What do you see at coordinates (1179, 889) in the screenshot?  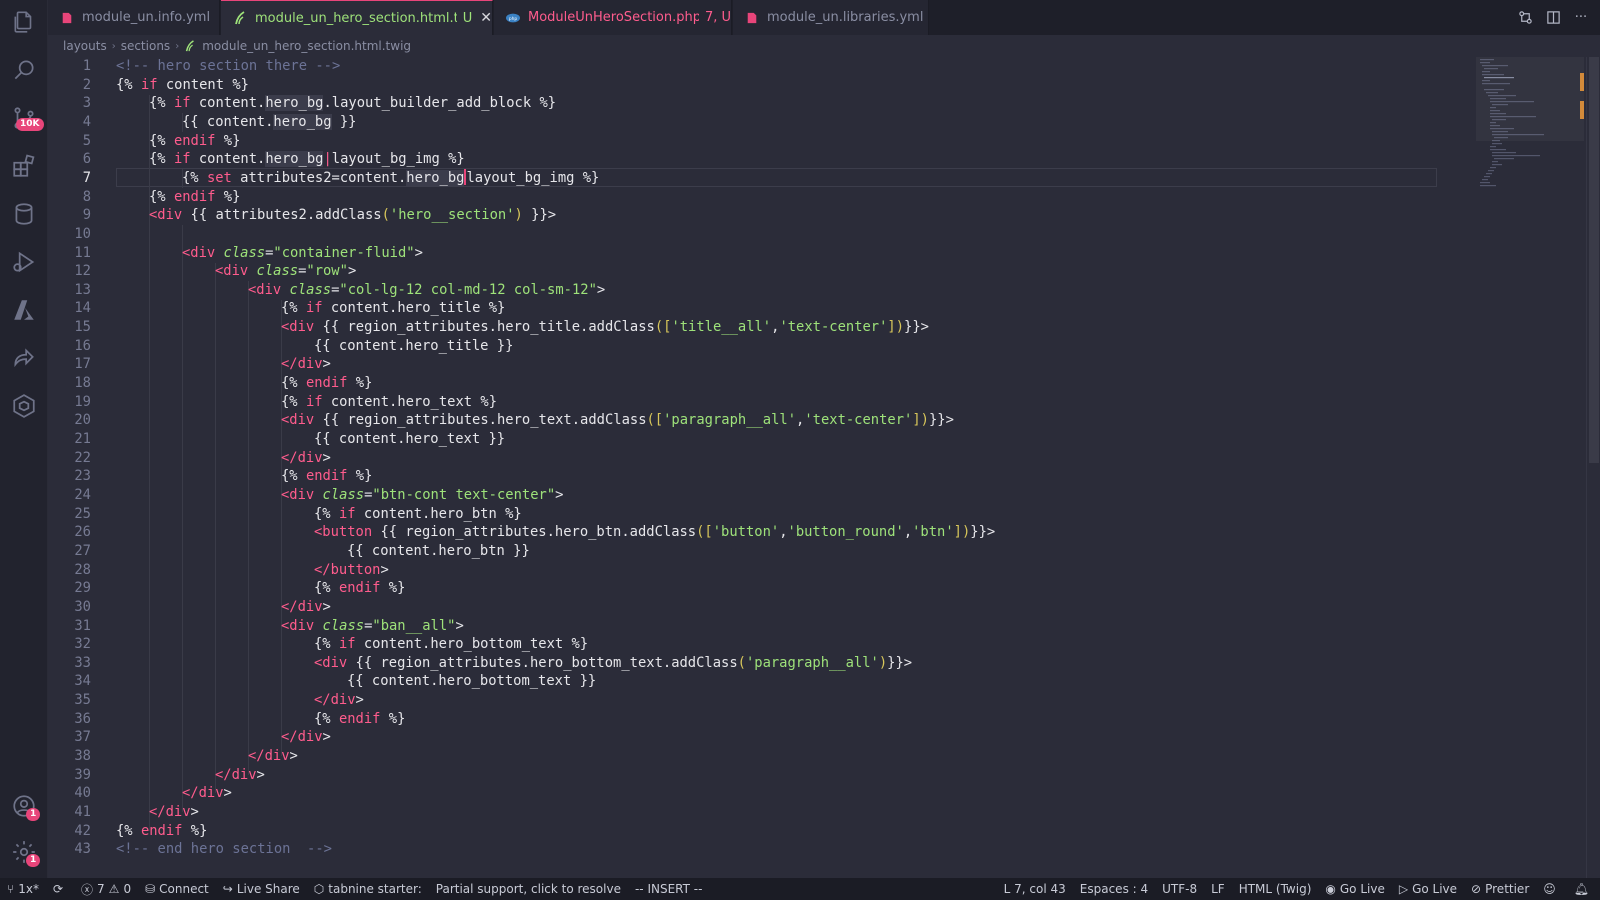 I see `encoding: UTF-8` at bounding box center [1179, 889].